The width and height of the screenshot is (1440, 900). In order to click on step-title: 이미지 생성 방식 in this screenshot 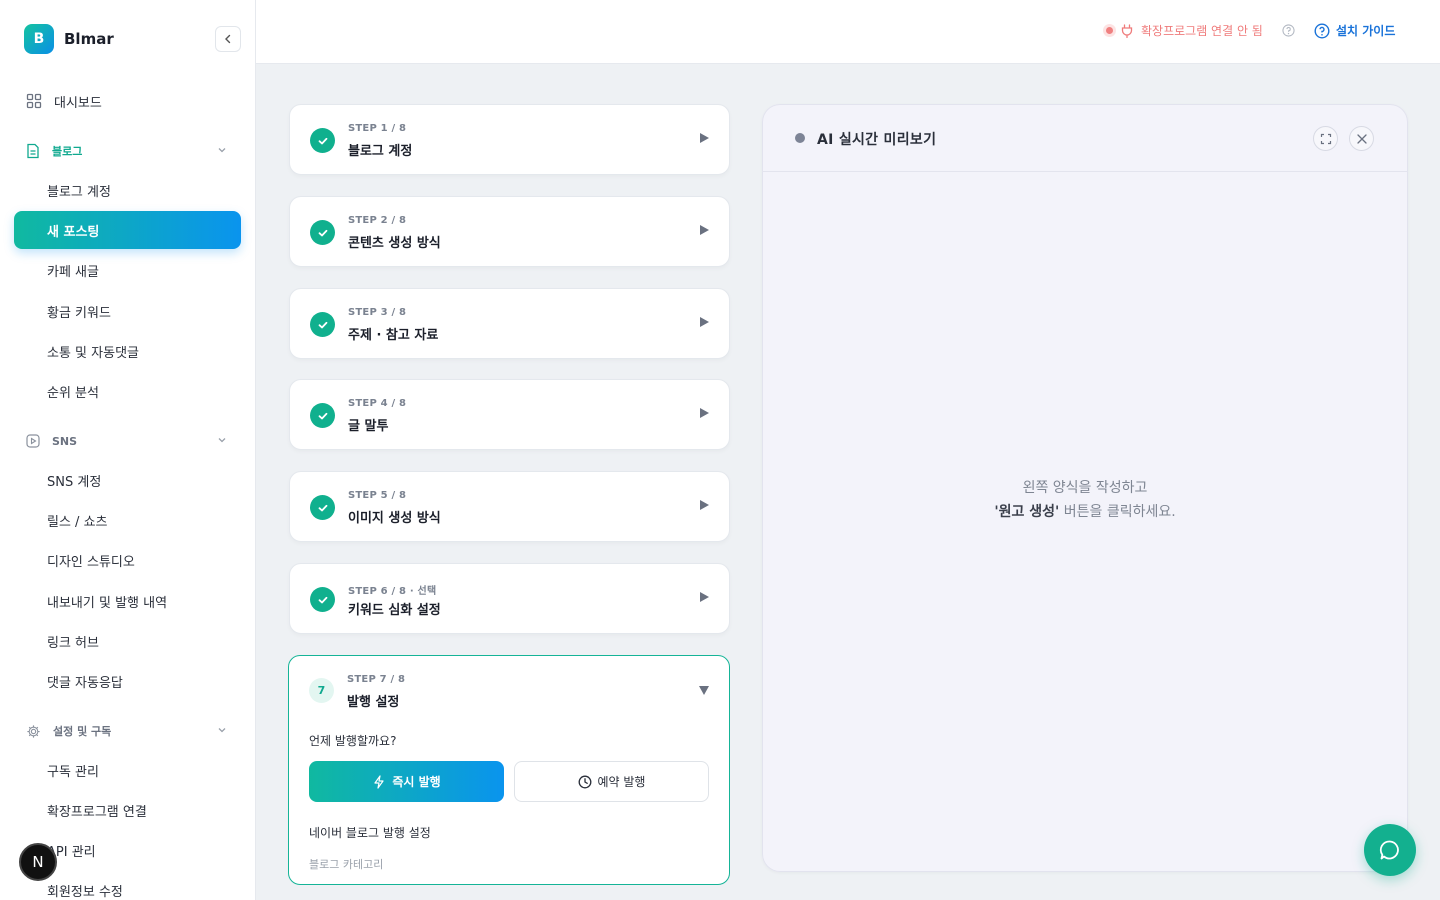, I will do `click(394, 518)`.